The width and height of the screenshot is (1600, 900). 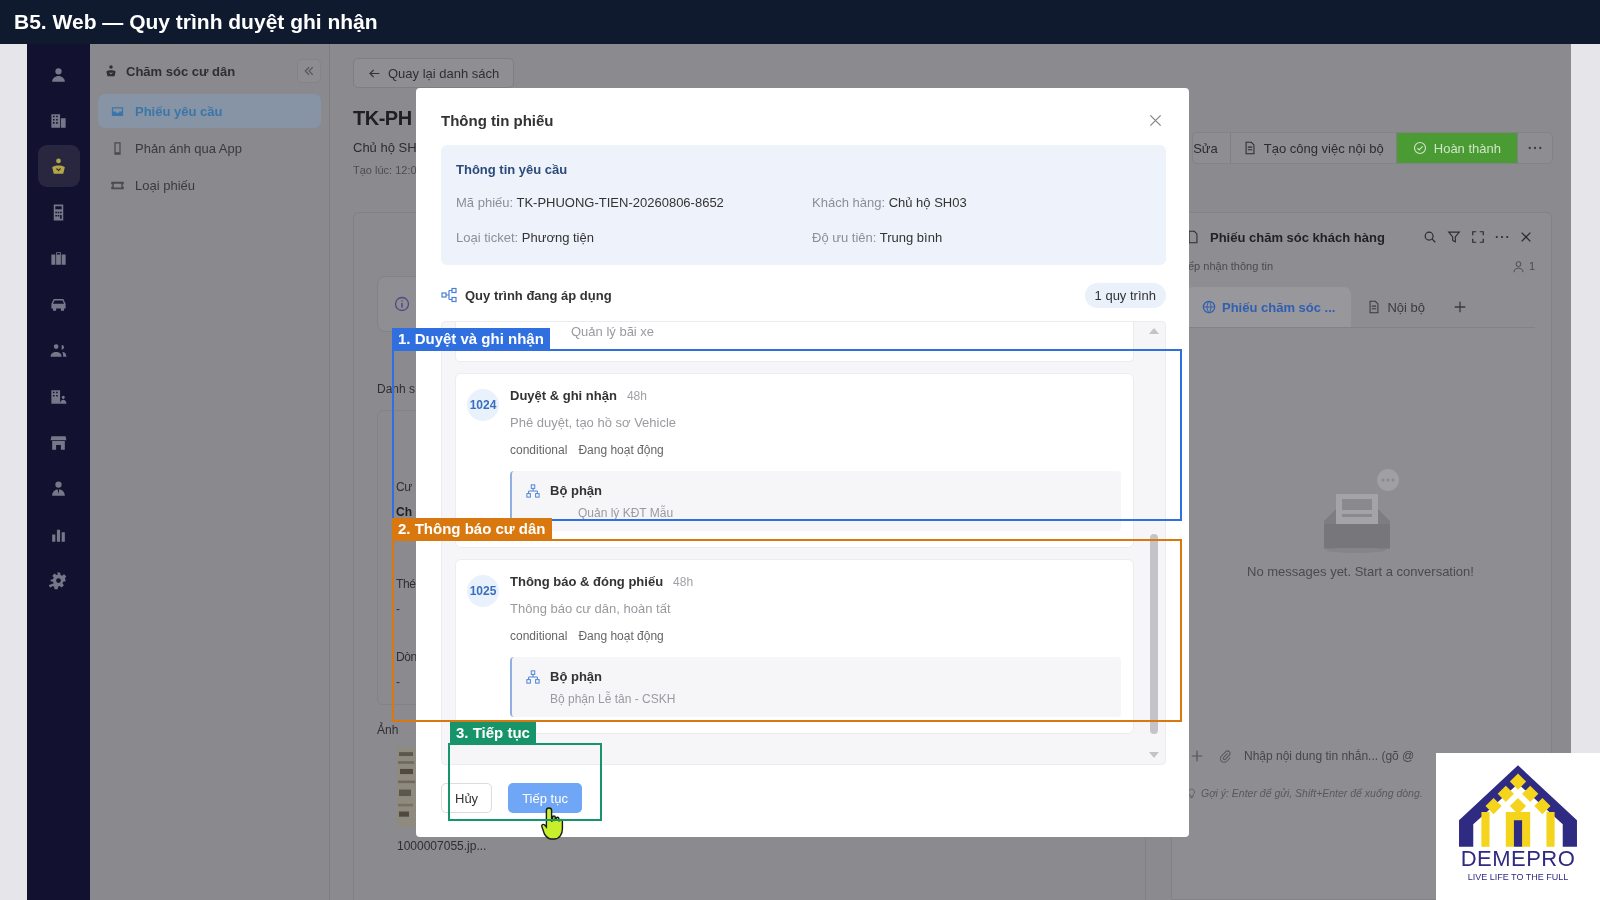 What do you see at coordinates (981, 237) in the screenshot?
I see `info-field: Độ ưu tiên: Trung bình` at bounding box center [981, 237].